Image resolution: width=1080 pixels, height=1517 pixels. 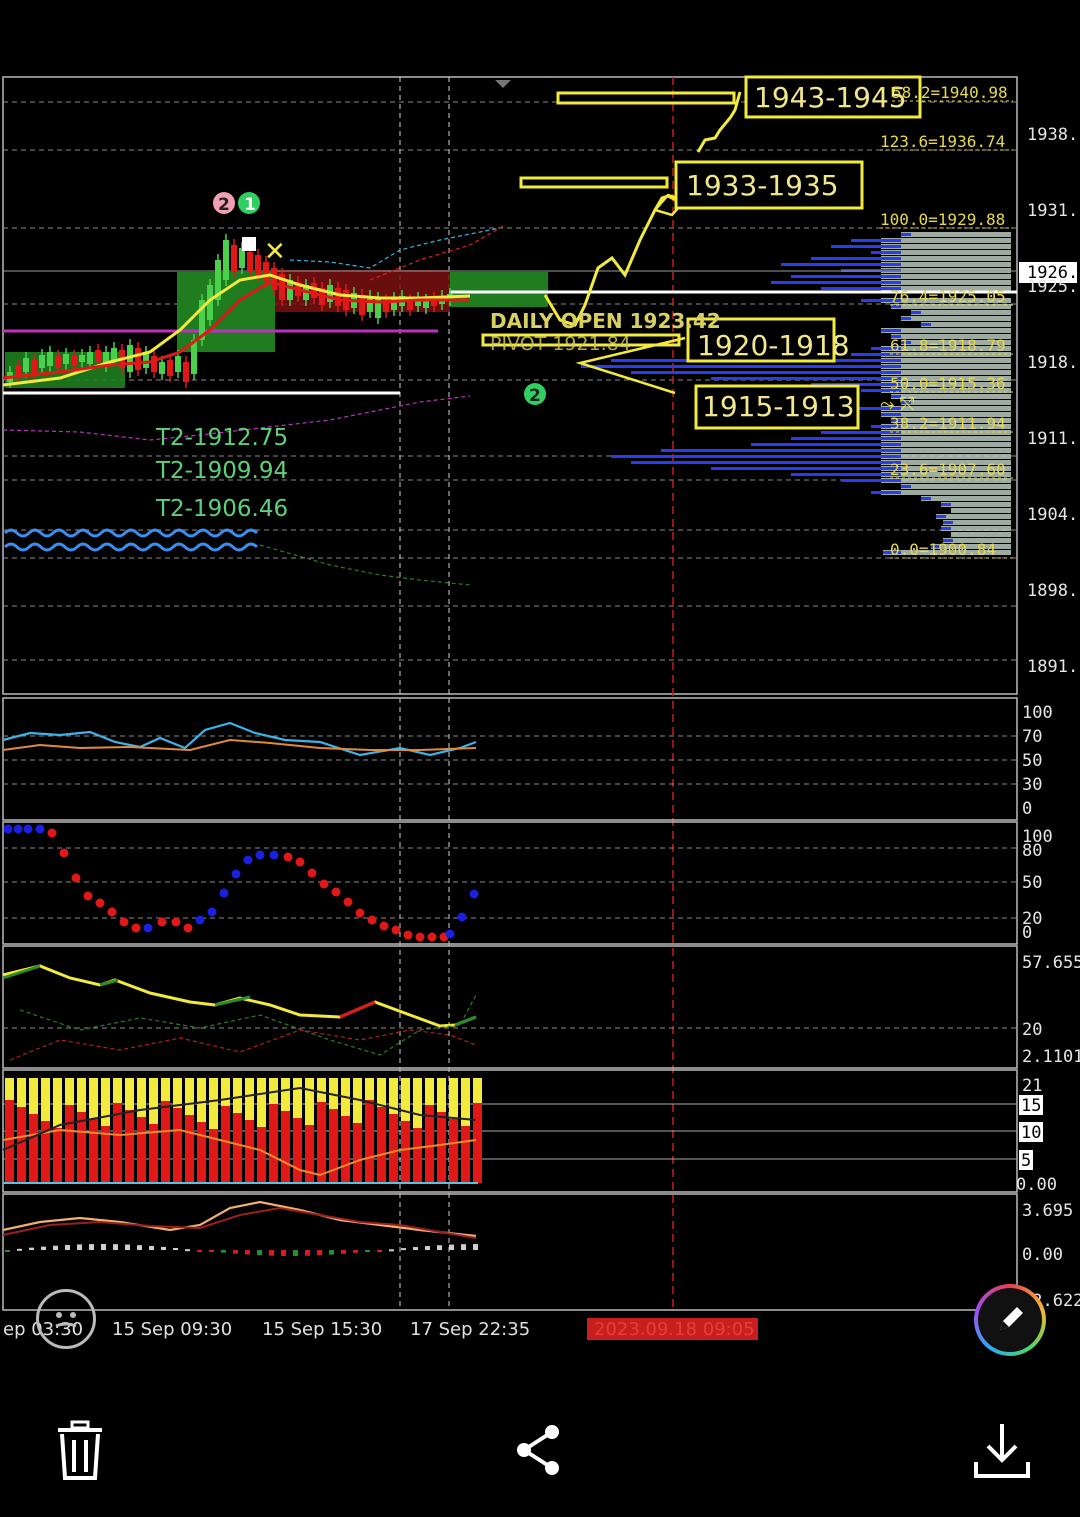 What do you see at coordinates (538, 1450) in the screenshot?
I see `share-button` at bounding box center [538, 1450].